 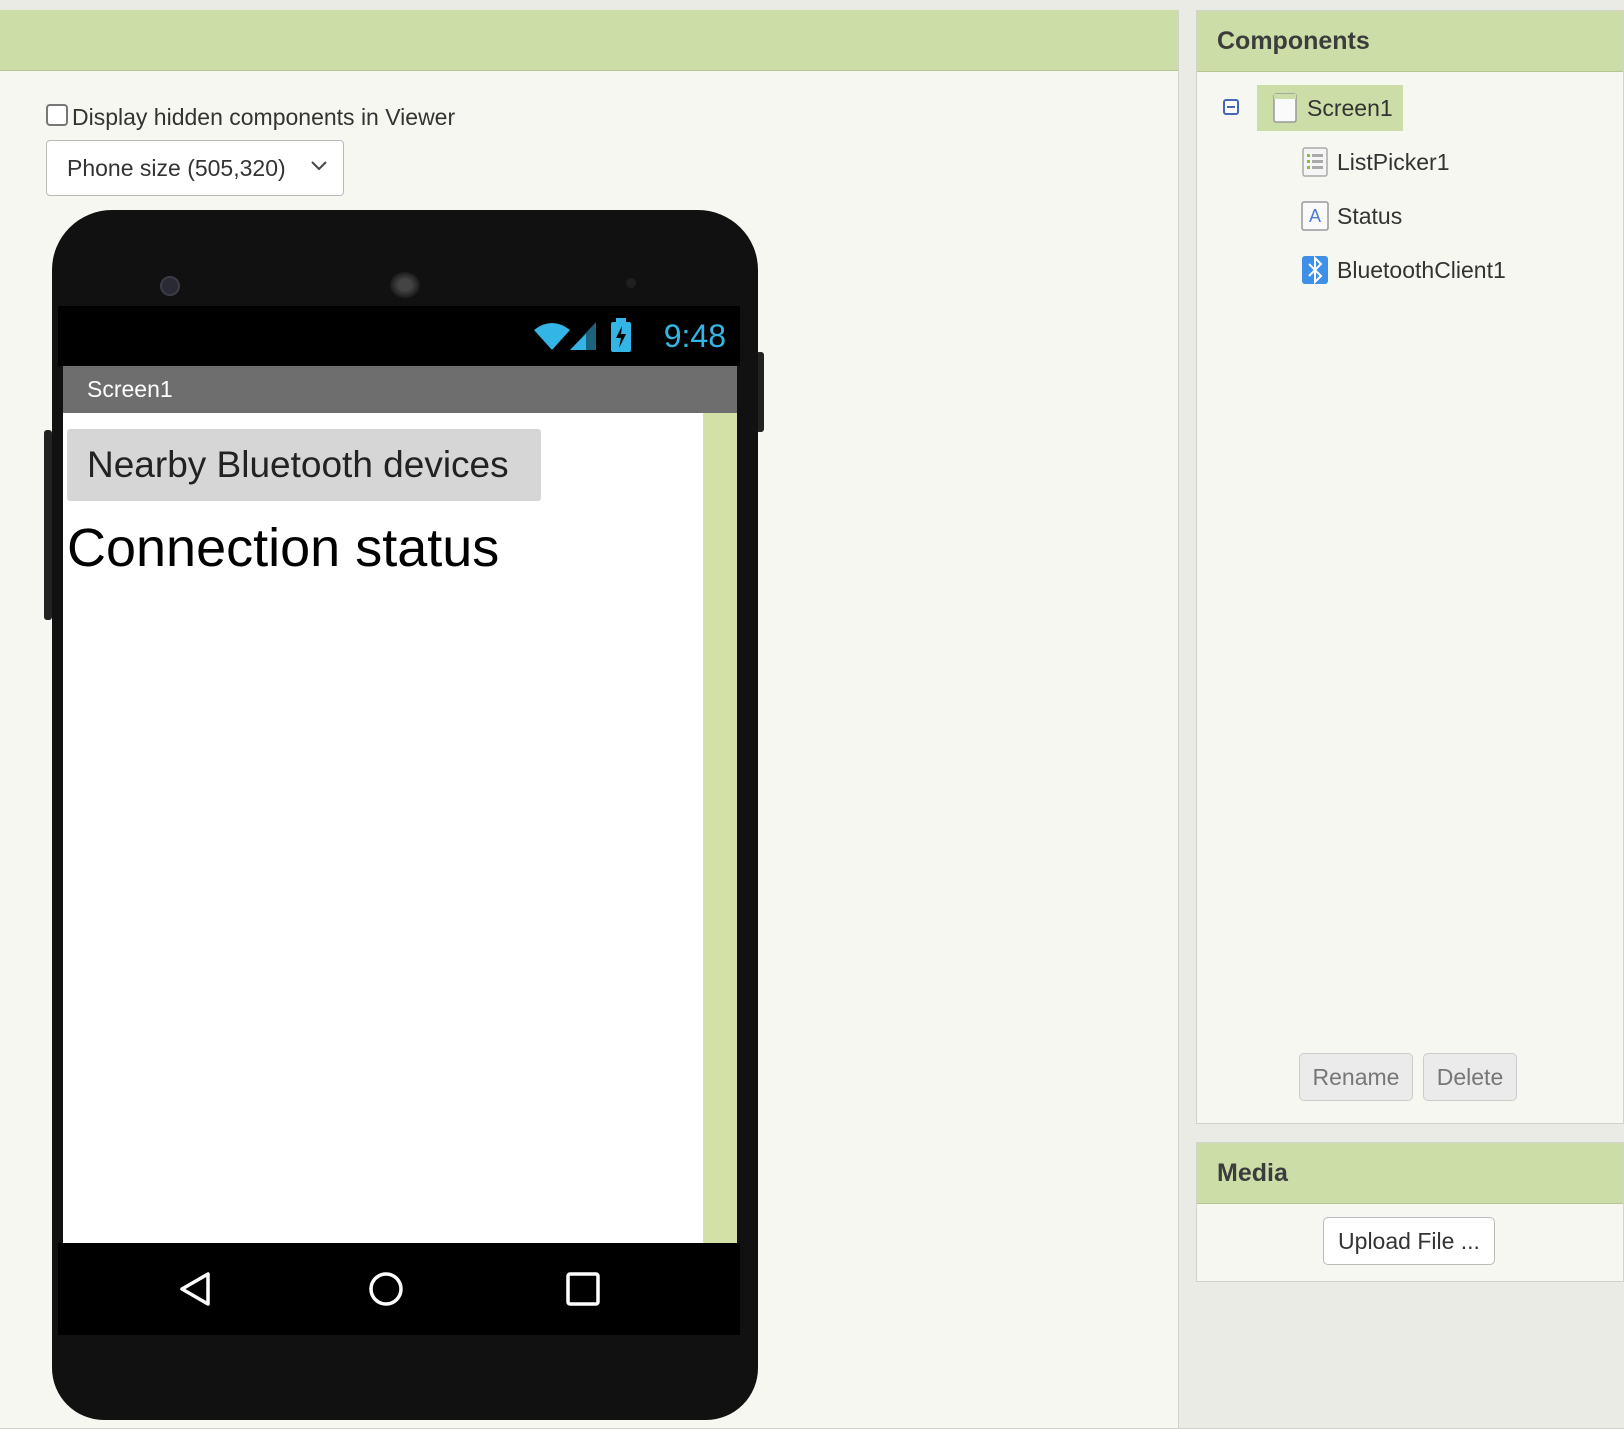 I want to click on label-icon: A, so click(x=1315, y=216).